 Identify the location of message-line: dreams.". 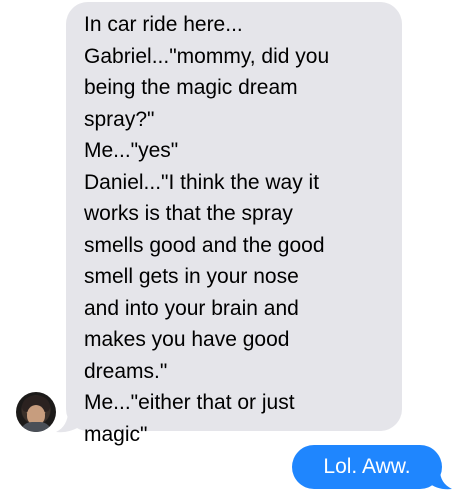
(126, 371).